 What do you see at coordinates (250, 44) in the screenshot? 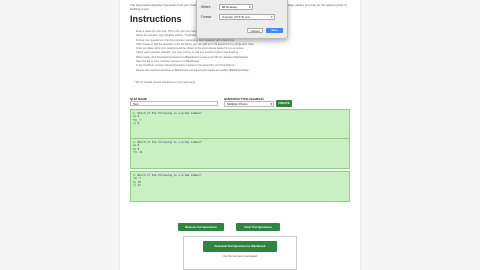
I see `here-link: here` at bounding box center [250, 44].